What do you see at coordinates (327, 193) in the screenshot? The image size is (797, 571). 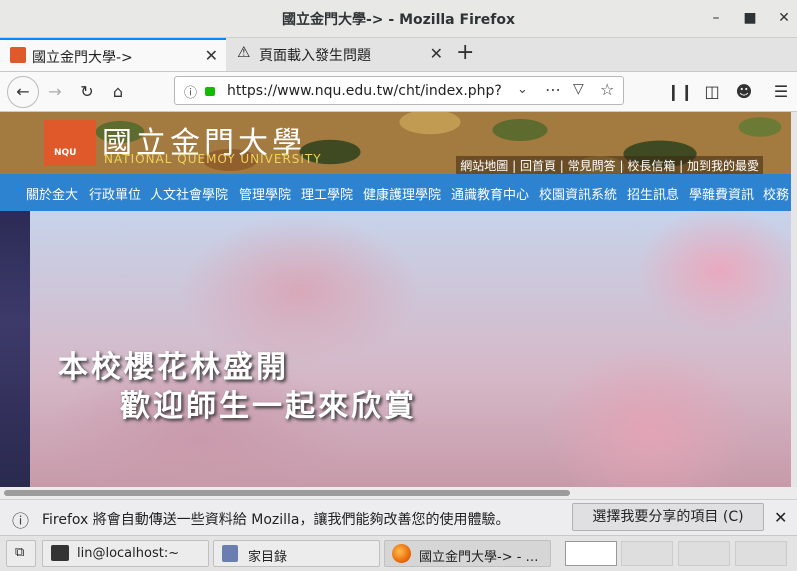 I see `menu-item: 理工學院` at bounding box center [327, 193].